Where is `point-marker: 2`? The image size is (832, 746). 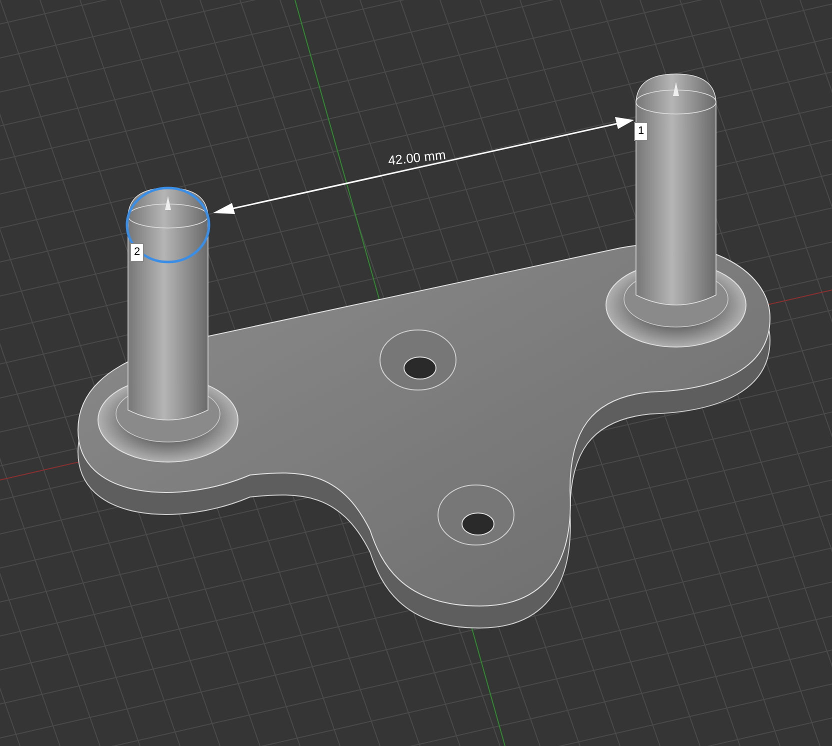
point-marker: 2 is located at coordinates (137, 252).